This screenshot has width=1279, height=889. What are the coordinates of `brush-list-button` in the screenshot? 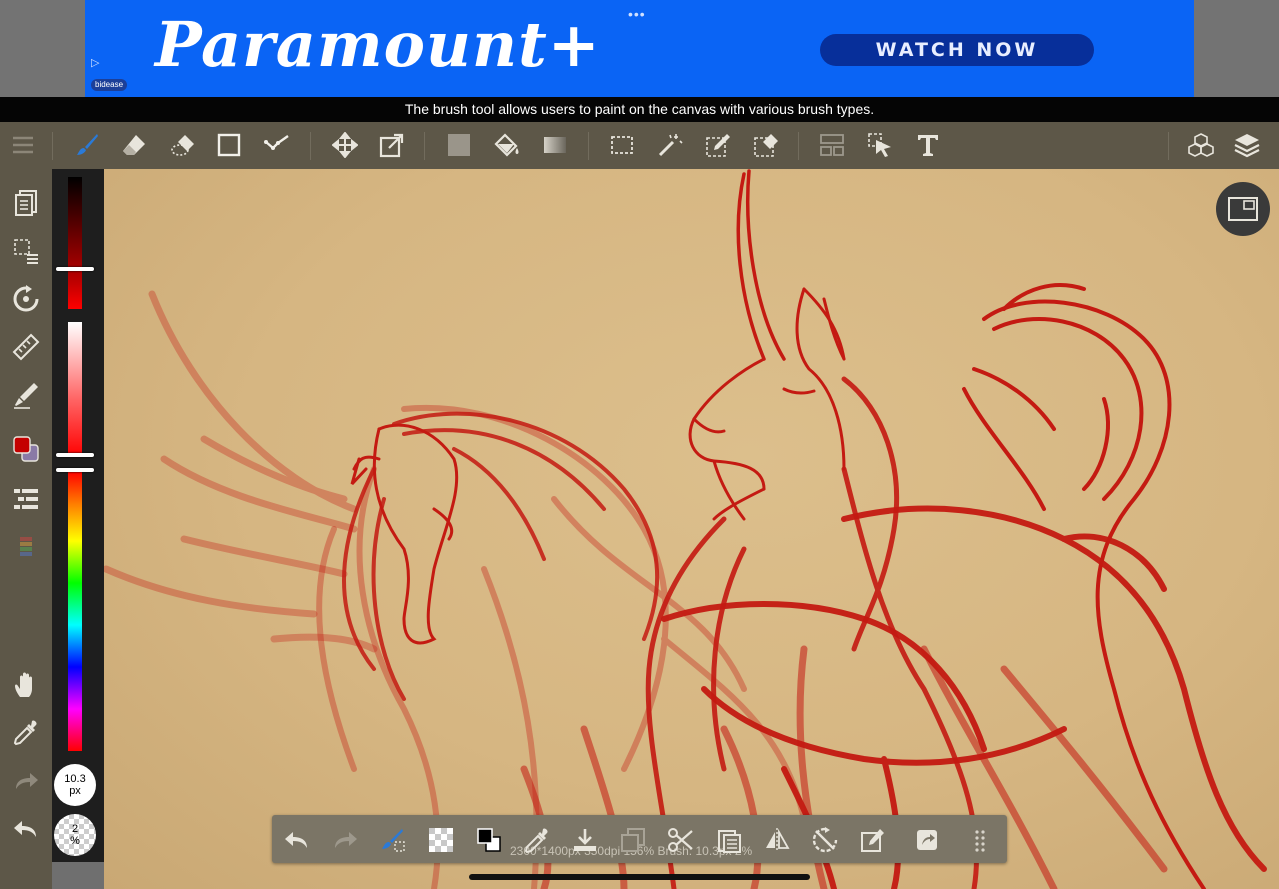 It's located at (26, 499).